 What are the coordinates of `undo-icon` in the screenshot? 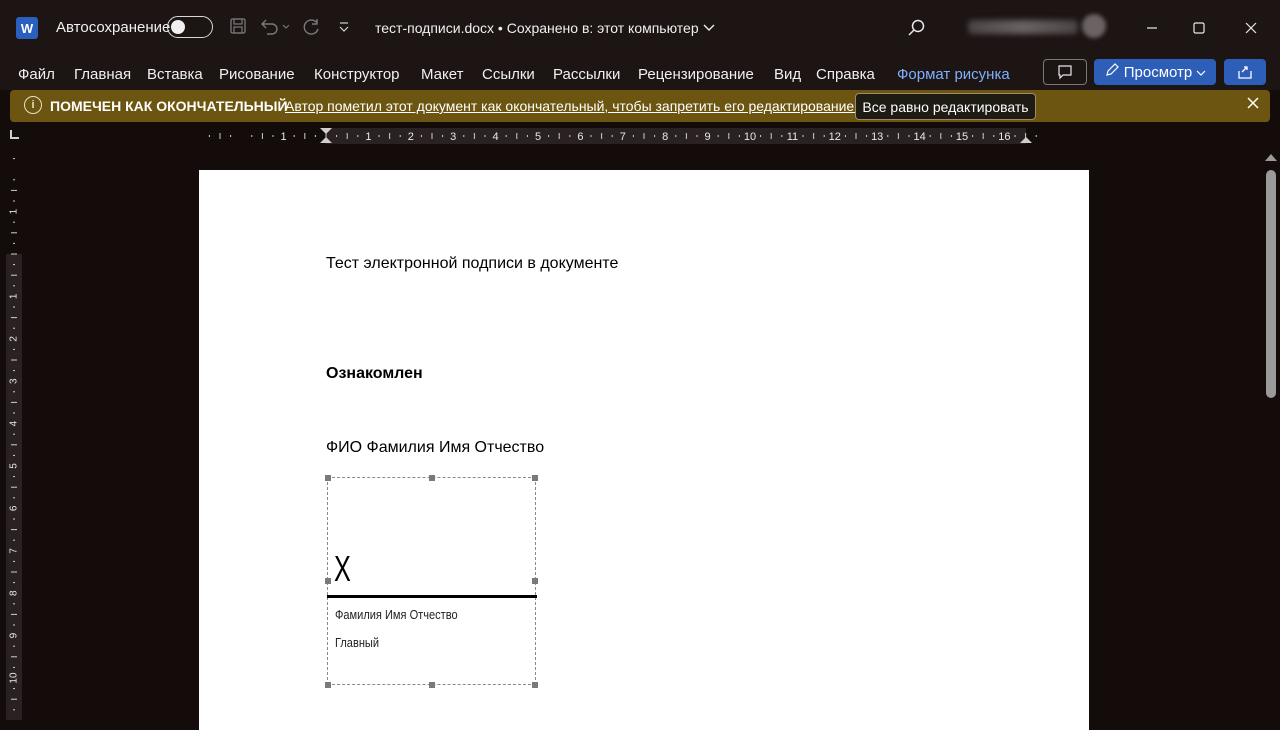 It's located at (274, 28).